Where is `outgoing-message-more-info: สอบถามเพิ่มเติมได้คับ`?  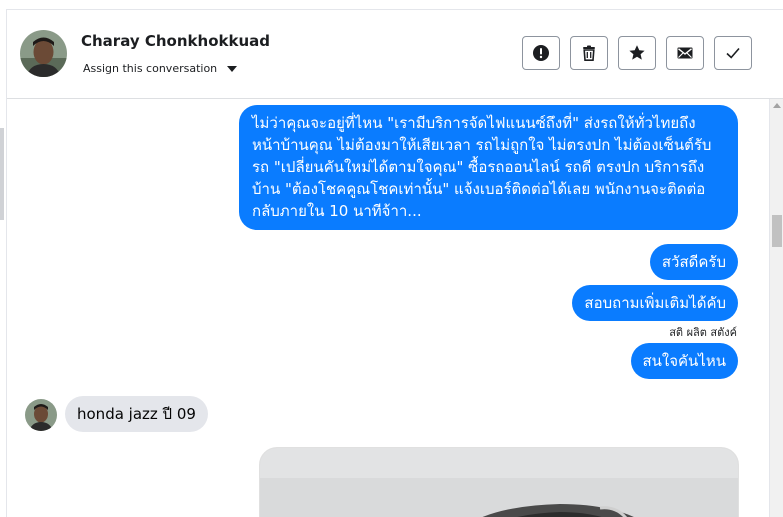
outgoing-message-more-info: สอบถามเพิ่มเติมได้คับ is located at coordinates (655, 303).